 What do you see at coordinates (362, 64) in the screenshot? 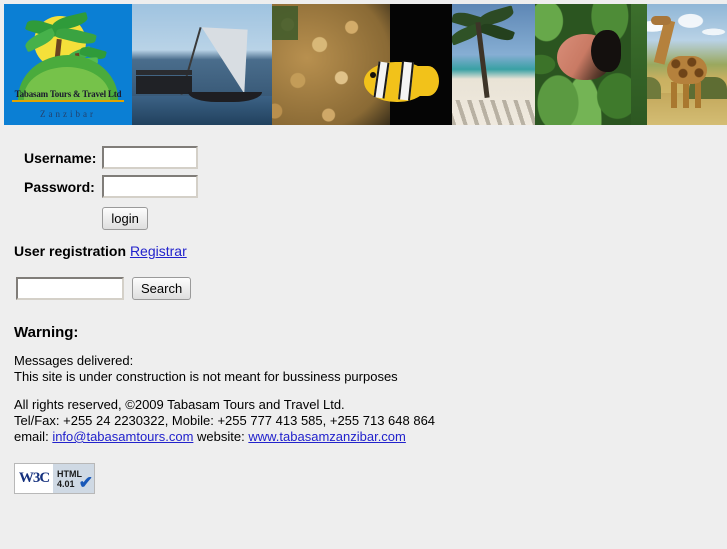
I see `coral-reef-clownfish-photo` at bounding box center [362, 64].